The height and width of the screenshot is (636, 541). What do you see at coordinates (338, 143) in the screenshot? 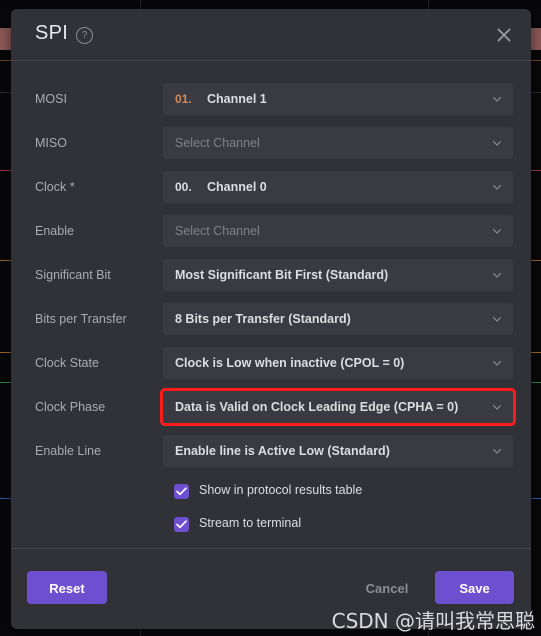
I see `select-miso: Select Channel` at bounding box center [338, 143].